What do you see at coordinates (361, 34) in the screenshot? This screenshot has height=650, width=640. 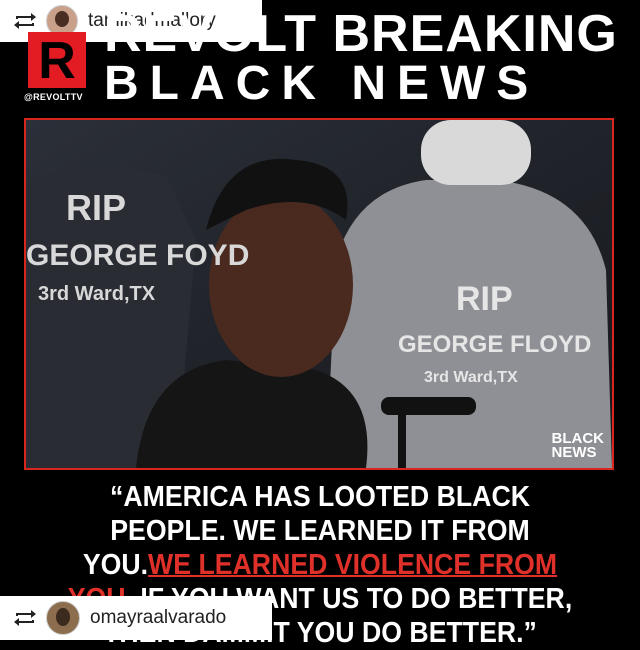 I see `headline-line-1: REVOLT BREAKING` at bounding box center [361, 34].